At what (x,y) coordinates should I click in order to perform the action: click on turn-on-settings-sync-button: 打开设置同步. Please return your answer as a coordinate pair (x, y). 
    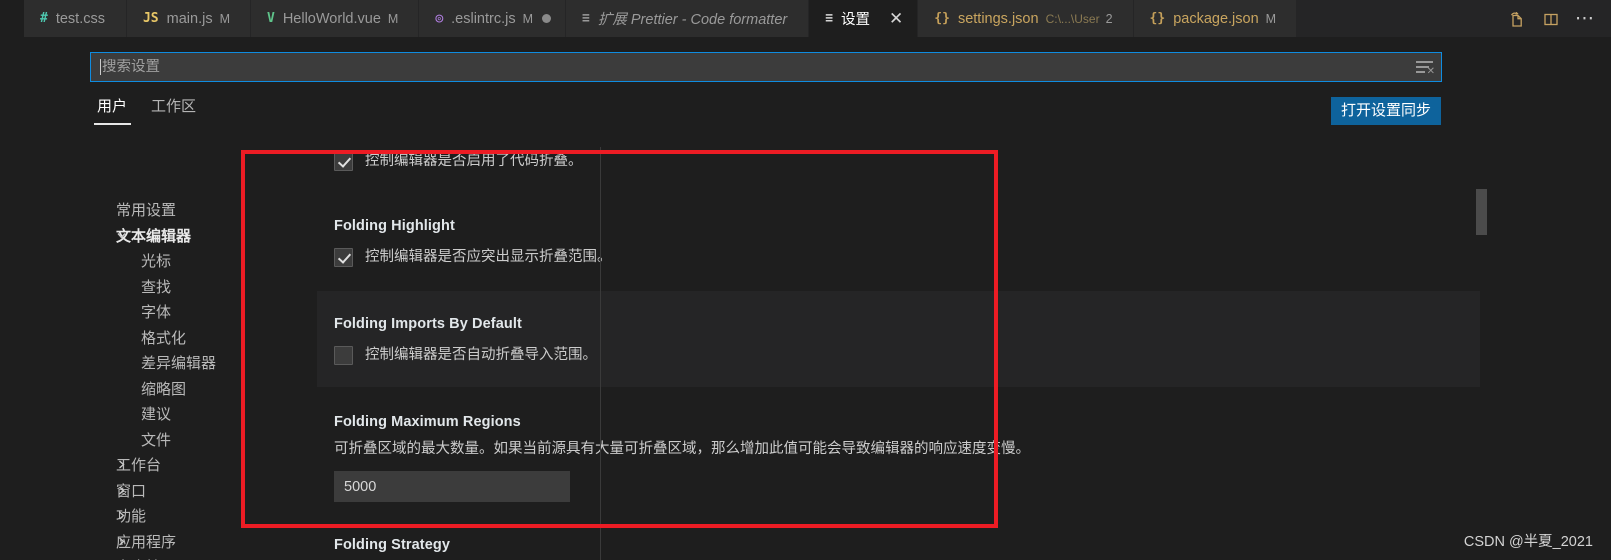
    Looking at the image, I should click on (1385, 111).